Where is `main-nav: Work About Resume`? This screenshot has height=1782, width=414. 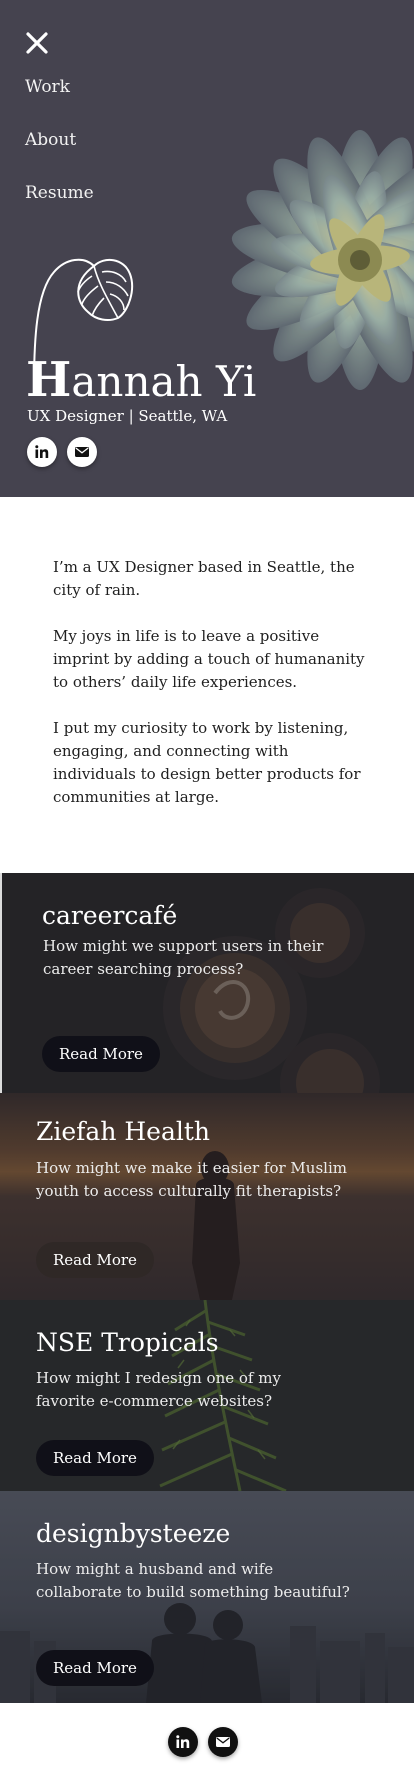 main-nav: Work About Resume is located at coordinates (59, 155).